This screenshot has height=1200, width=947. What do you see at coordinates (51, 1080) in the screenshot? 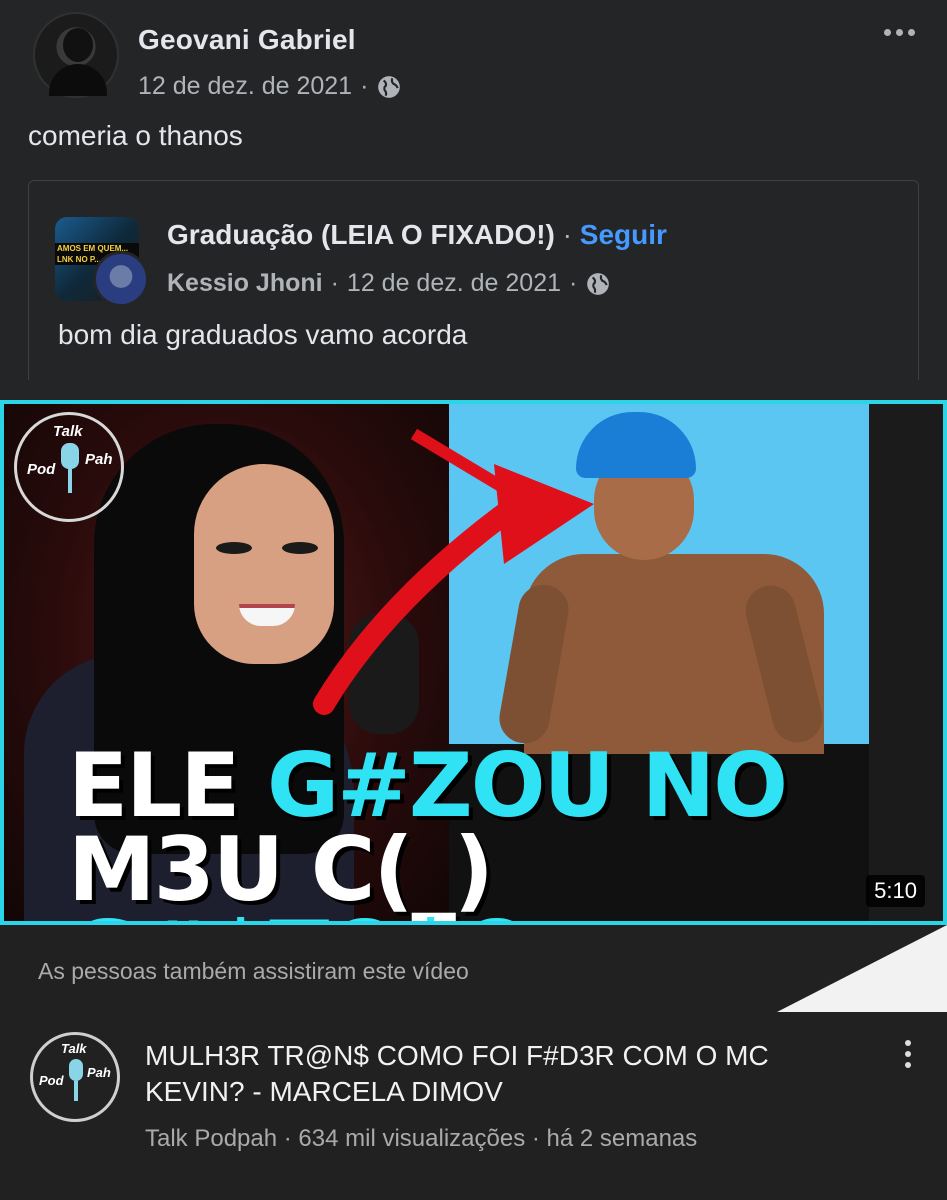
I see `channel-logo-text-pod: Pod` at bounding box center [51, 1080].